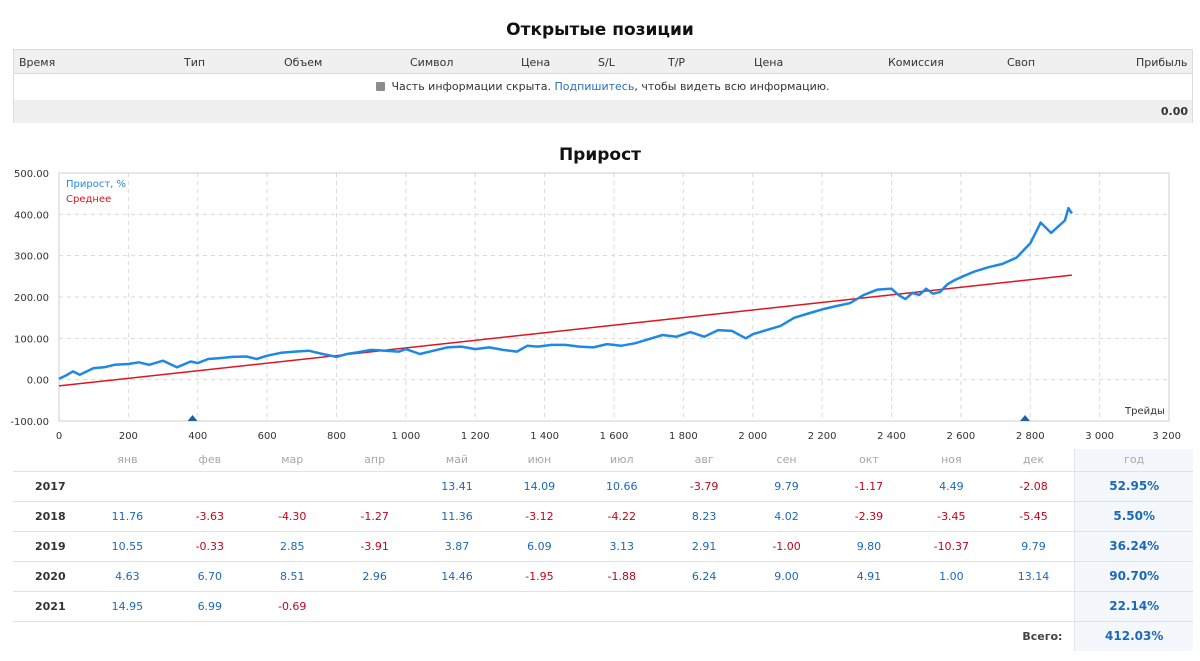 The height and width of the screenshot is (661, 1200). Describe the element at coordinates (88, 199) in the screenshot. I see `legend-average: Среднее` at that location.